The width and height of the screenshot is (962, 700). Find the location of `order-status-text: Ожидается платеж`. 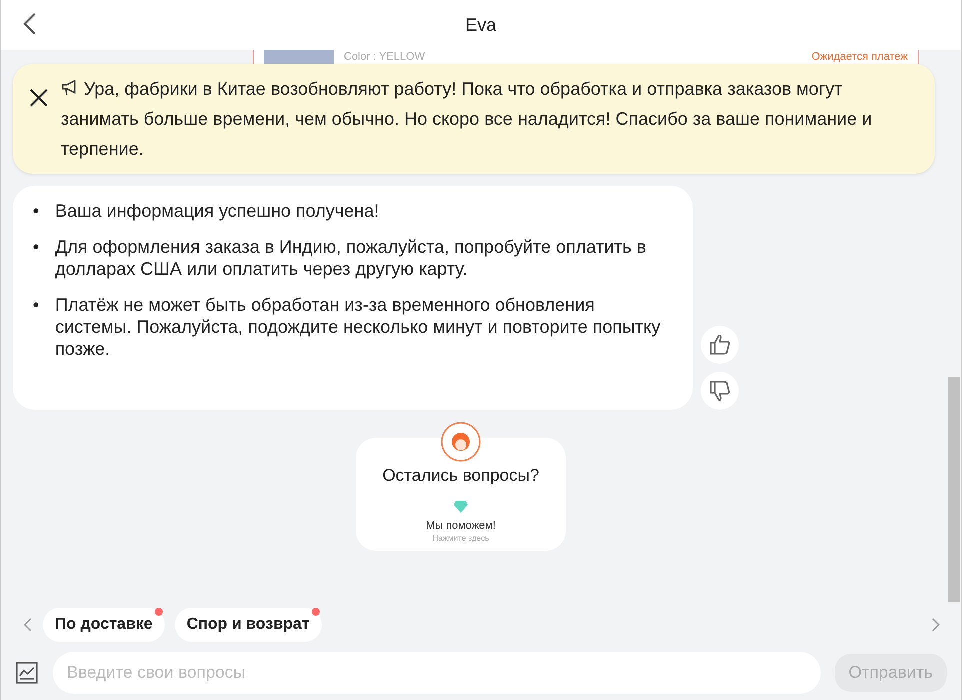

order-status-text: Ожидается платеж is located at coordinates (860, 57).